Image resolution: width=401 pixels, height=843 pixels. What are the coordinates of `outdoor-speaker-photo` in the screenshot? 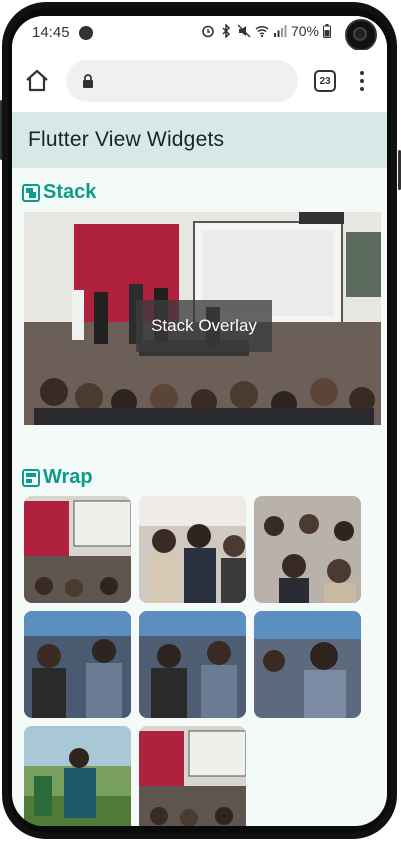 It's located at (77, 776).